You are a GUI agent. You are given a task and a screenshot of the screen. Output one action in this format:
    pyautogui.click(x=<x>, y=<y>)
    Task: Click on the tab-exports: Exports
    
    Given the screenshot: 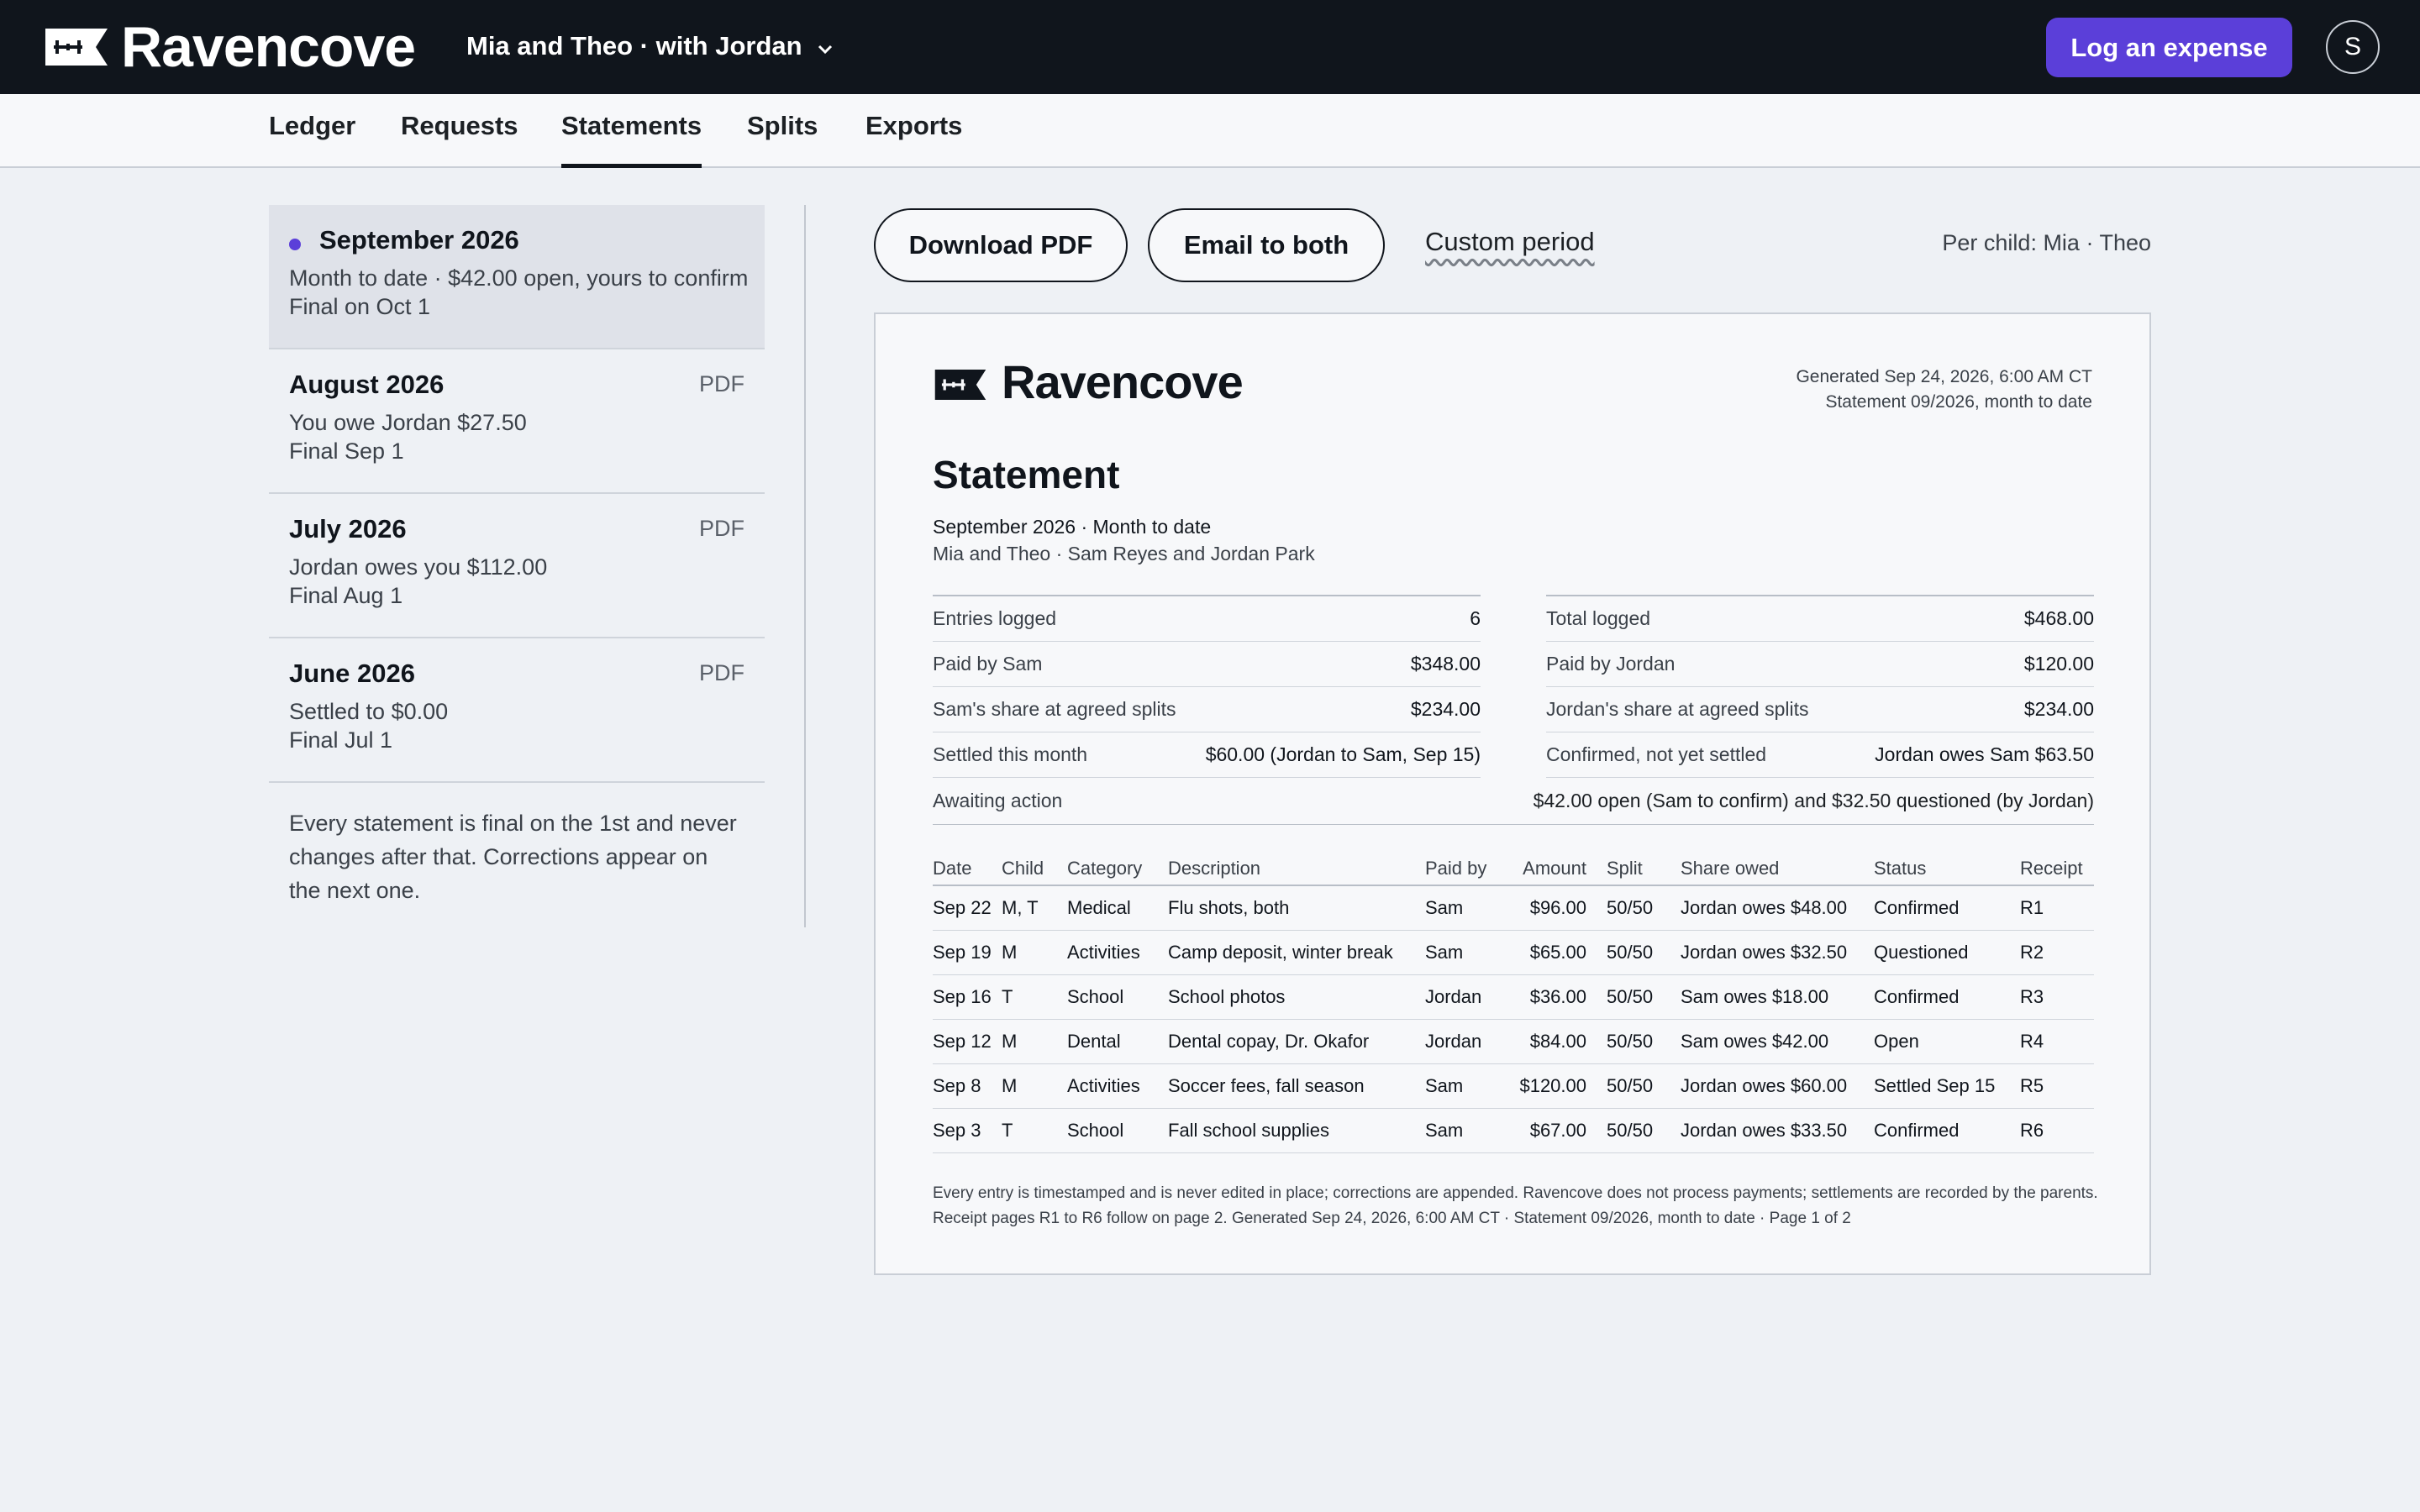 What is the action you would take?
    pyautogui.click(x=913, y=139)
    